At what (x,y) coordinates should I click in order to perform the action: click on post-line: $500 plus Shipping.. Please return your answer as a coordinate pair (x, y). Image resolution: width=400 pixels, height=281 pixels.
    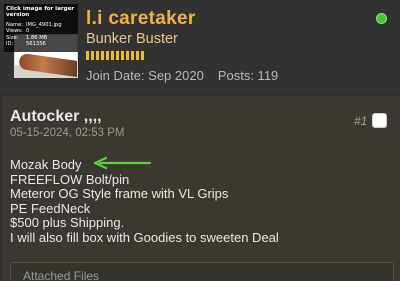
    Looking at the image, I should click on (67, 223).